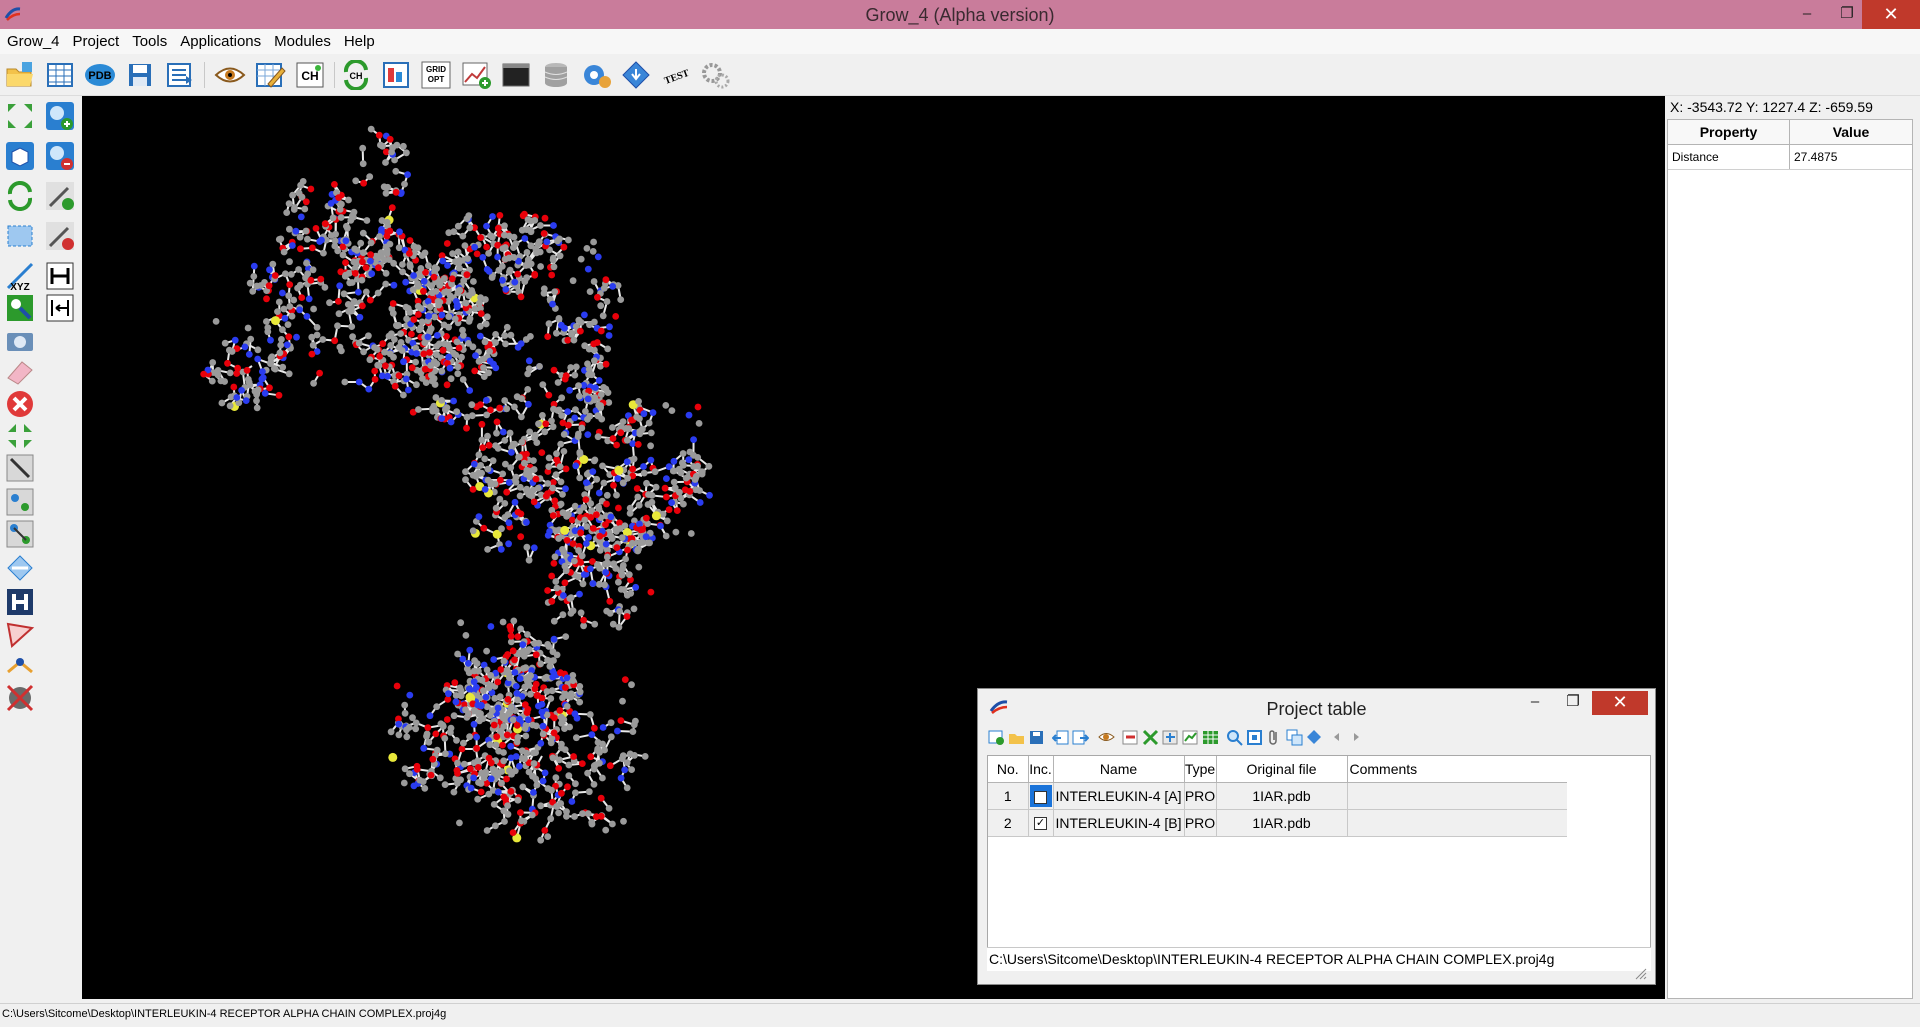 Image resolution: width=1920 pixels, height=1027 pixels. What do you see at coordinates (20, 236) in the screenshot?
I see `select-icon` at bounding box center [20, 236].